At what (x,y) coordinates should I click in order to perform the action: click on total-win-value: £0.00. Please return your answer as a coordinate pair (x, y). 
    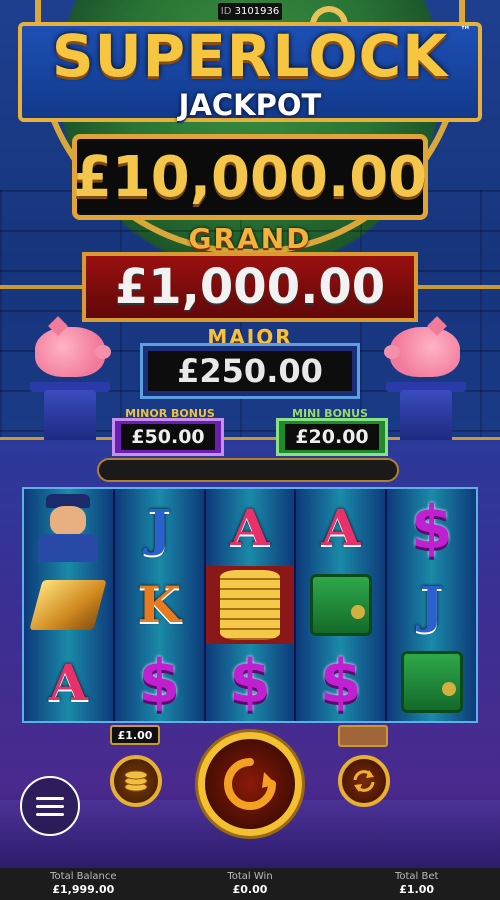
    Looking at the image, I should click on (250, 889).